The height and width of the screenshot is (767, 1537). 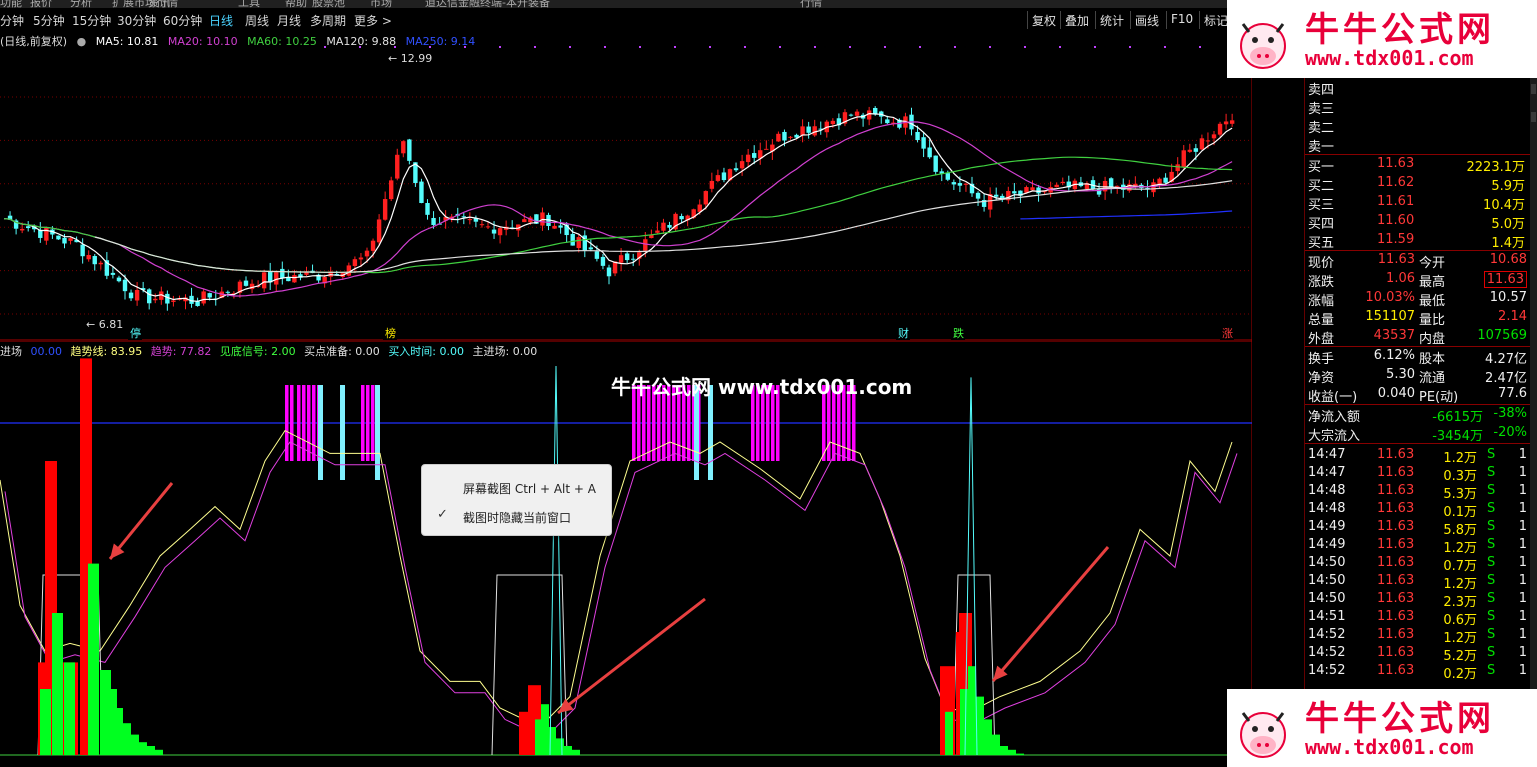 I want to click on stat-row: 外盘 43537 内盘 107569, so click(x=1418, y=337).